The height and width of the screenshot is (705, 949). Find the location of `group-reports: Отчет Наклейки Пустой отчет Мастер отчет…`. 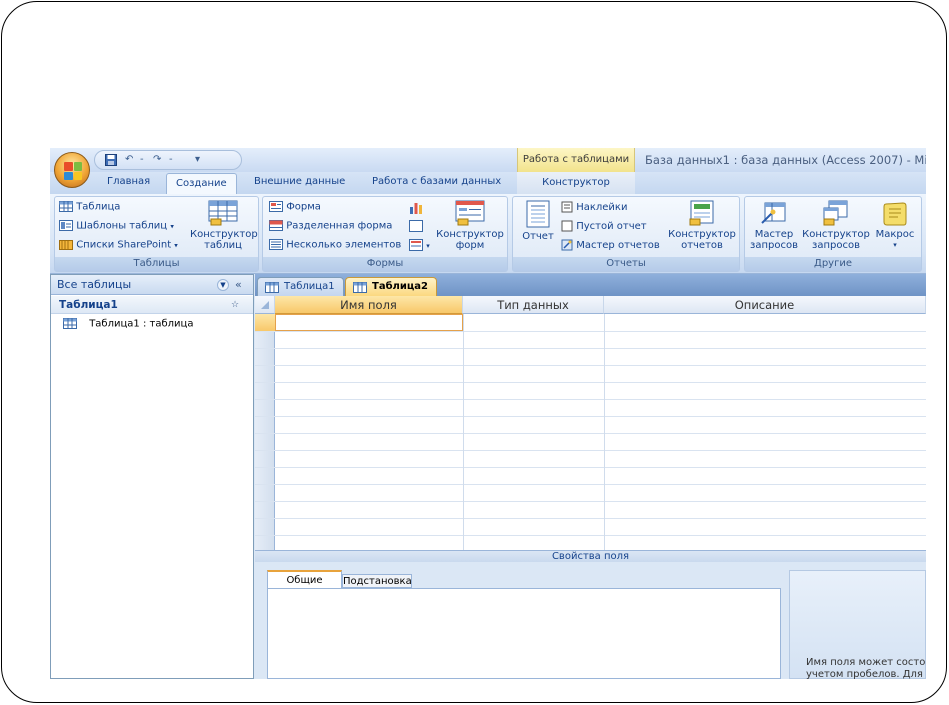

group-reports: Отчет Наклейки Пустой отчет Мастер отчет… is located at coordinates (626, 234).